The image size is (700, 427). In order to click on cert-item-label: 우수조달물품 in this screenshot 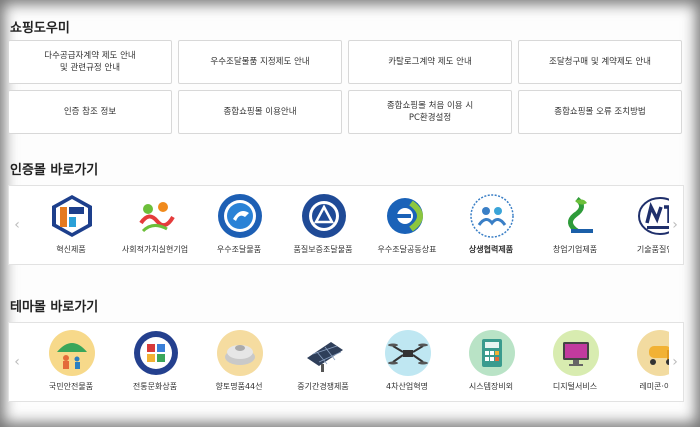, I will do `click(239, 249)`.